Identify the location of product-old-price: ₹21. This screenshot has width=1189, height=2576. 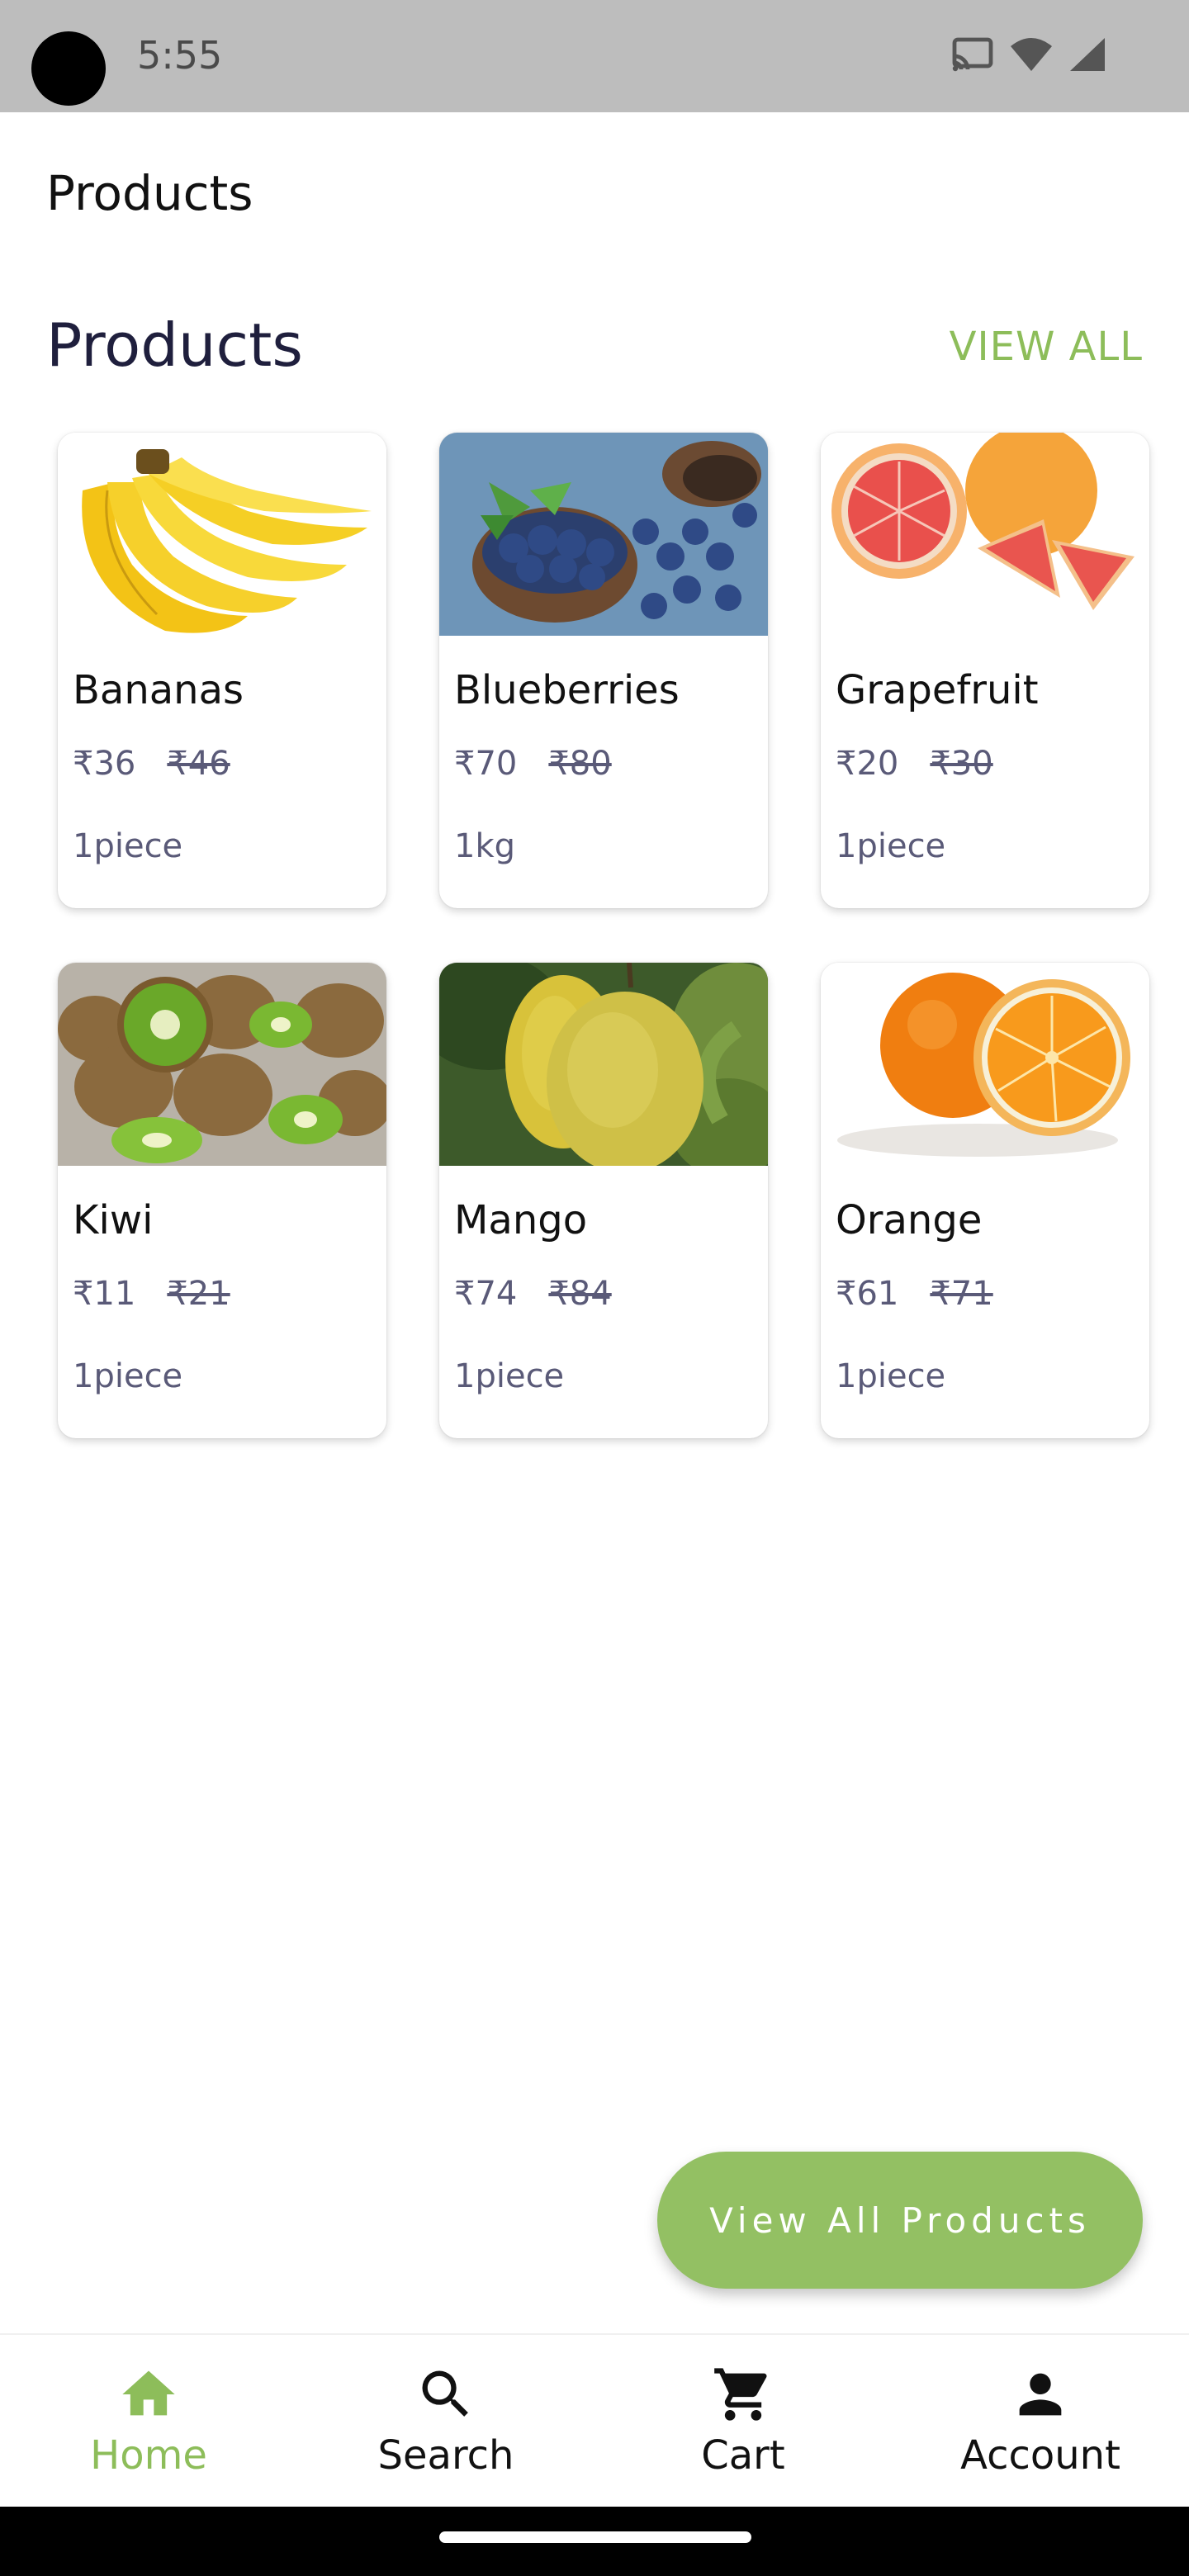
(198, 1294).